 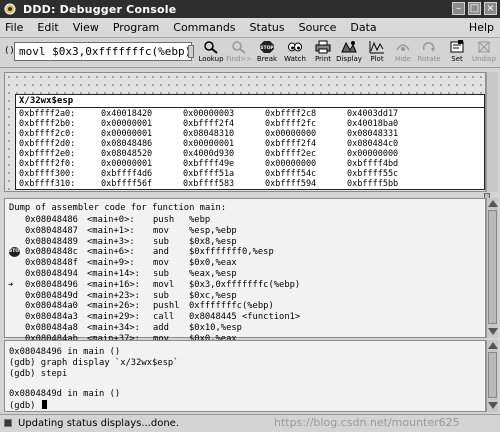 I want to click on memory-word: 0xbffff583, so click(x=209, y=184).